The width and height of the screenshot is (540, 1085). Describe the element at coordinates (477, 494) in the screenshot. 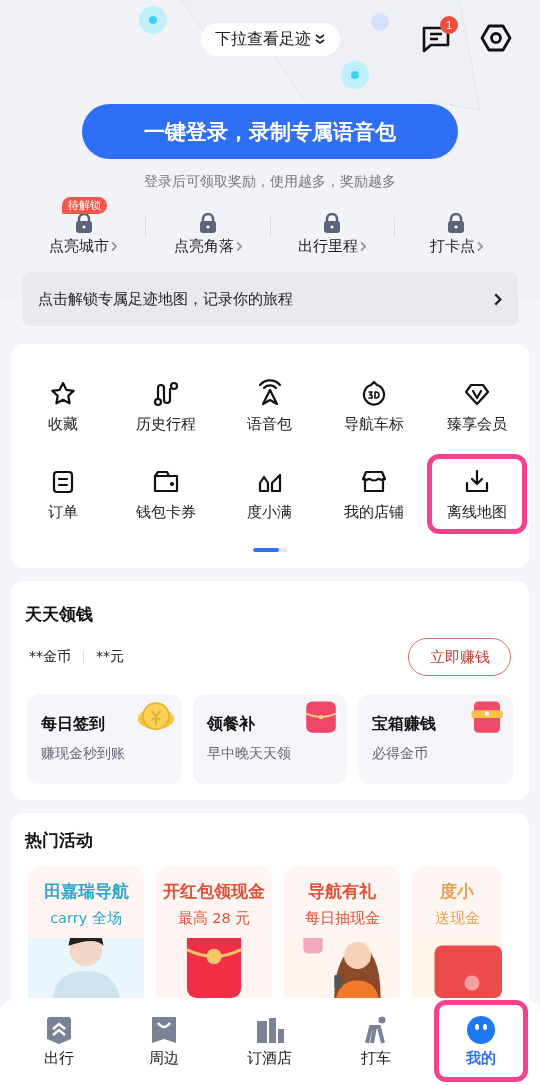

I see `tool-item: 离线地图` at that location.